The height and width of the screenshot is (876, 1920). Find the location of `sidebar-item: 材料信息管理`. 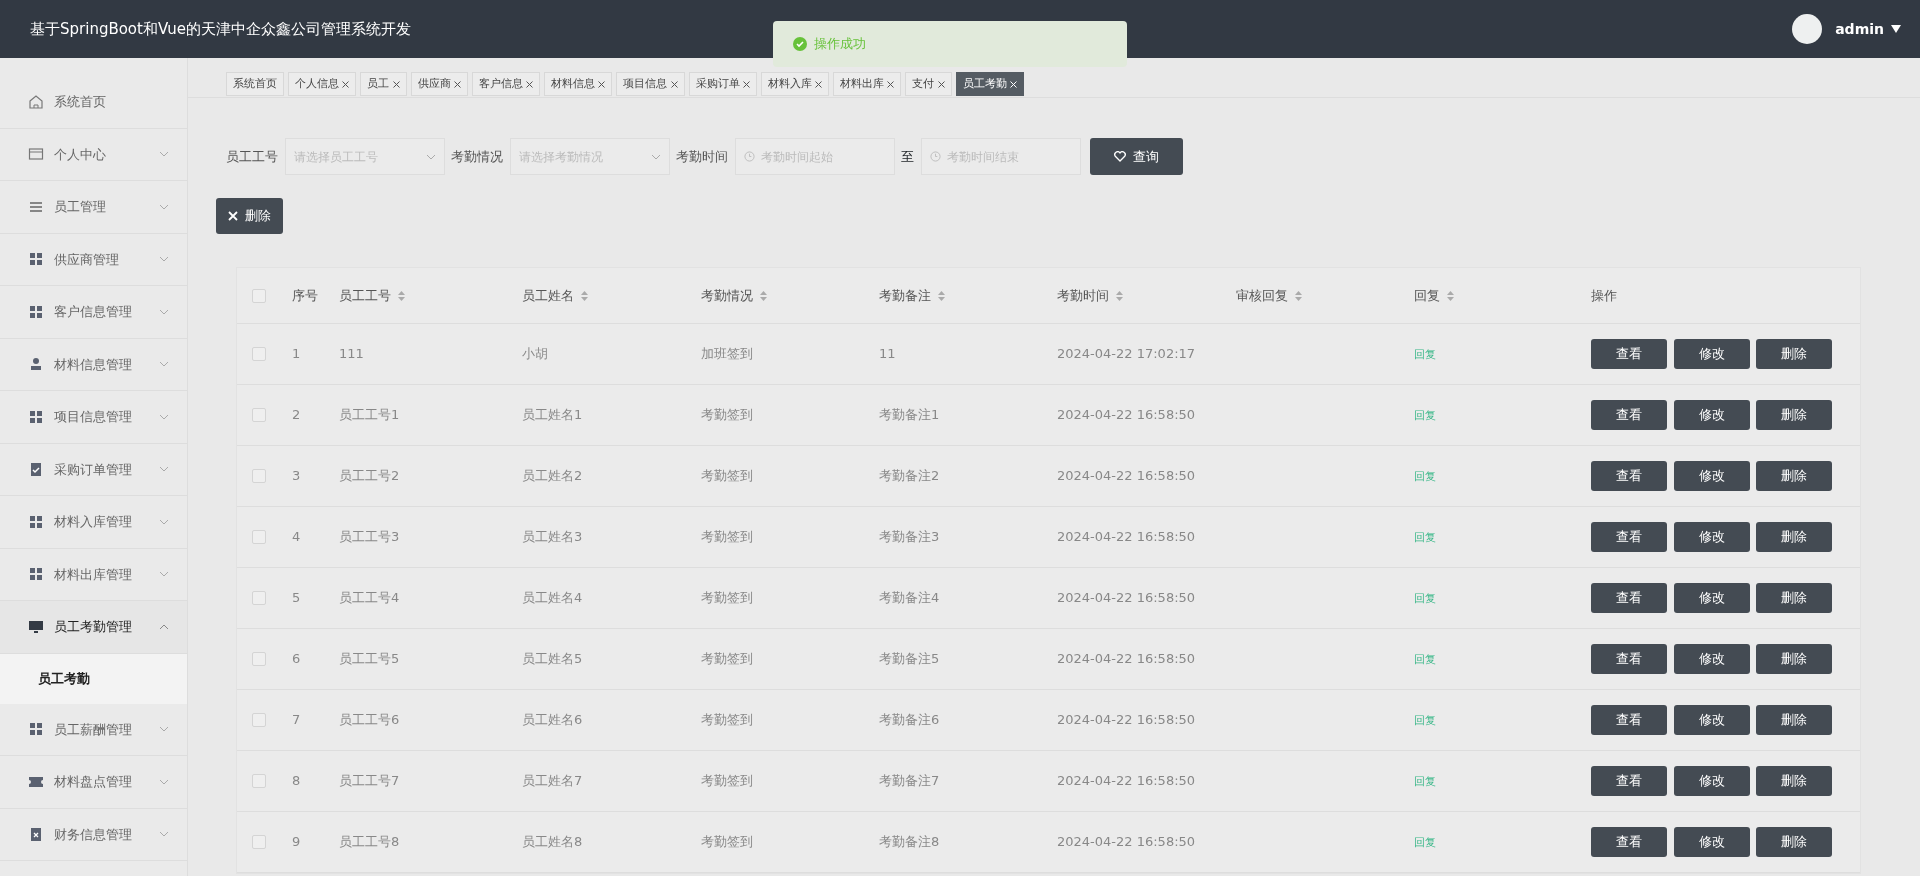

sidebar-item: 材料信息管理 is located at coordinates (93, 364).